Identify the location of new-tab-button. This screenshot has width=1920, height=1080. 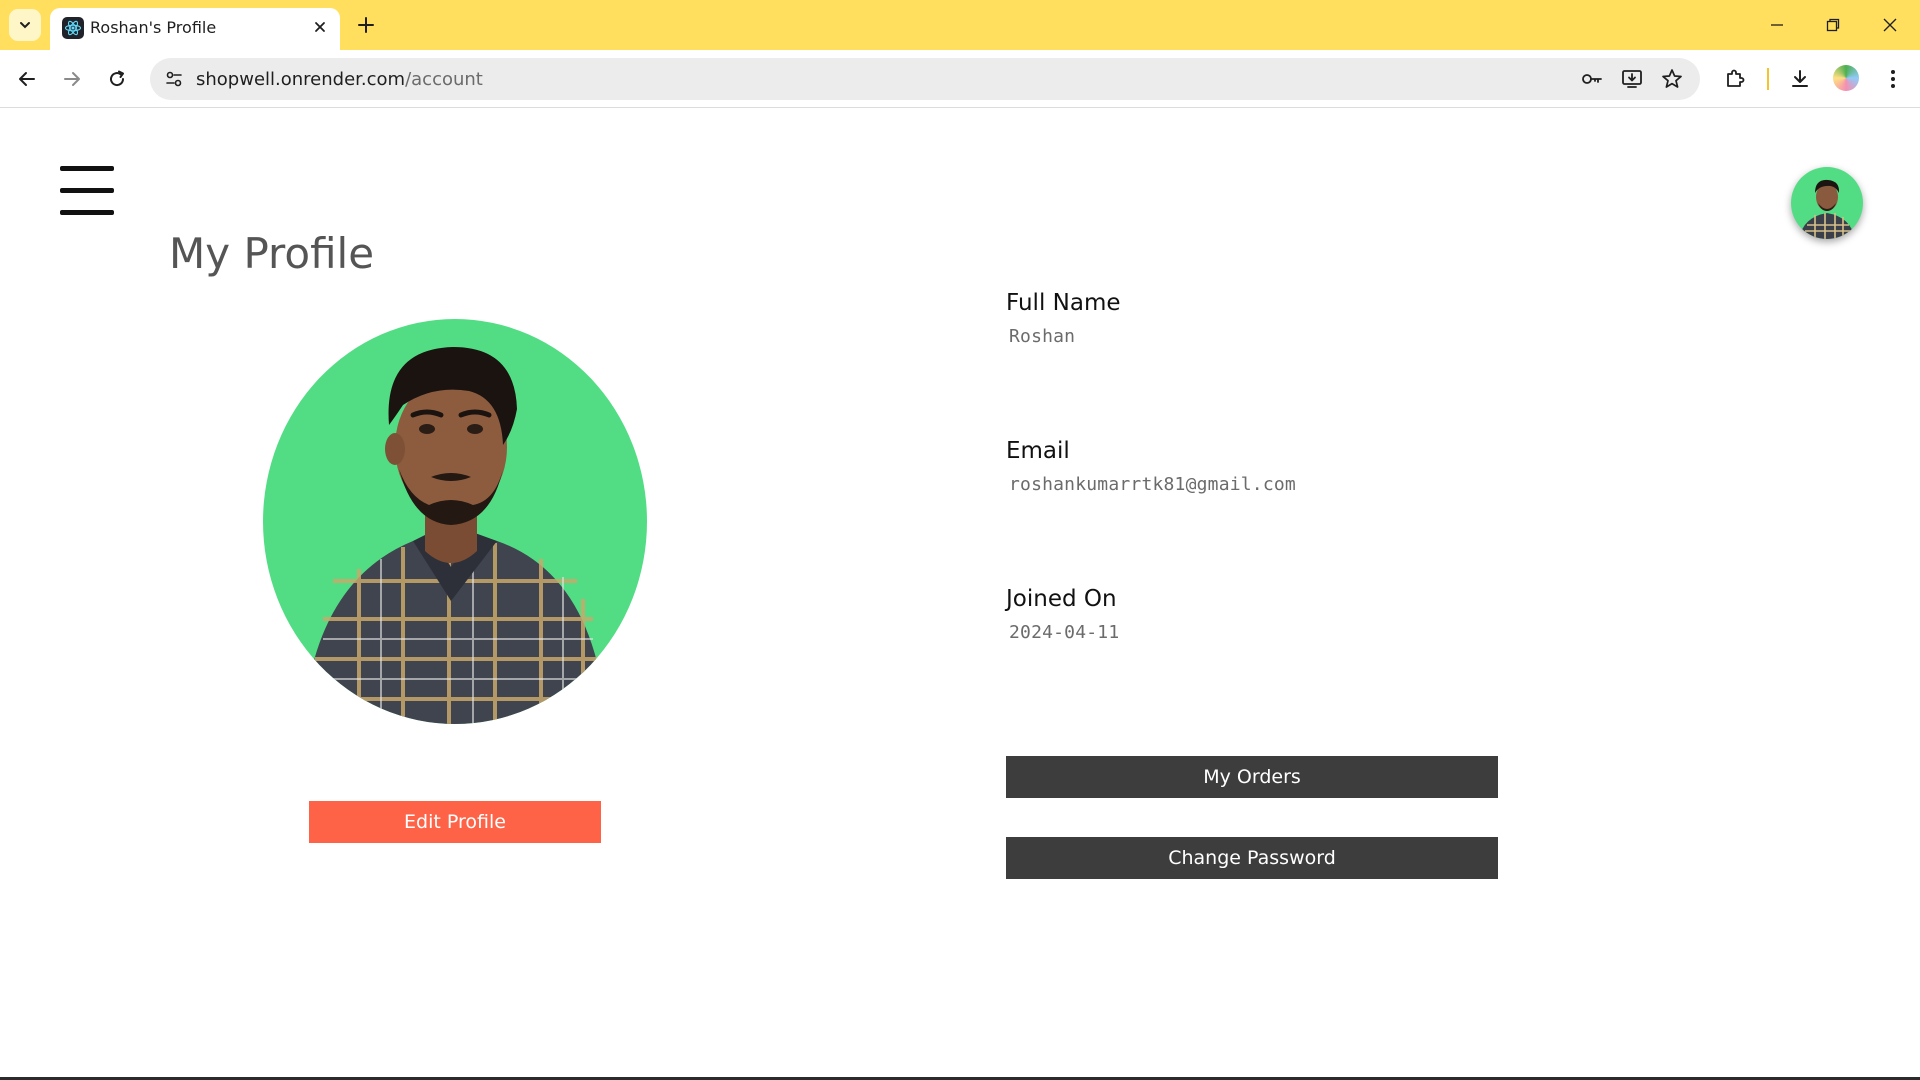
(366, 25).